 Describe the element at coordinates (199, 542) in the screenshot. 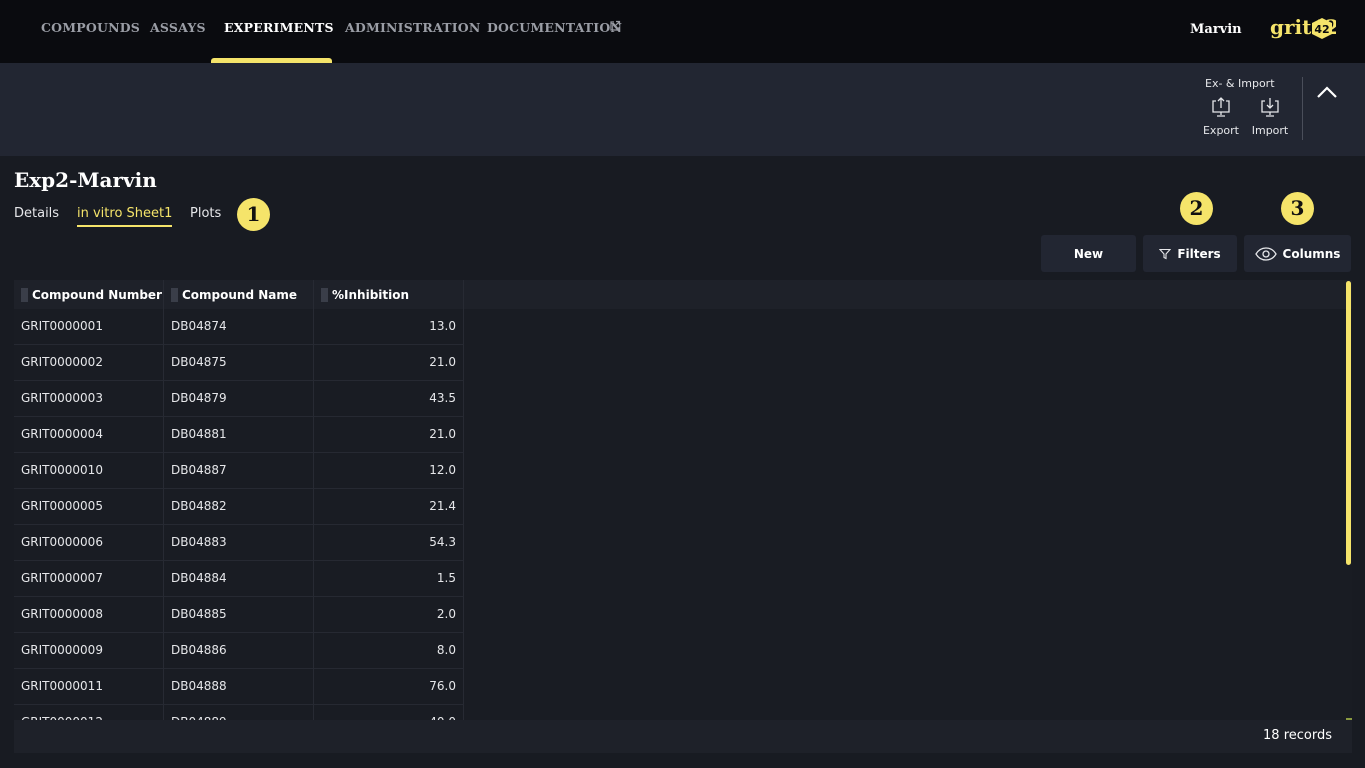

I see `cell-compound-name: DB04883` at that location.